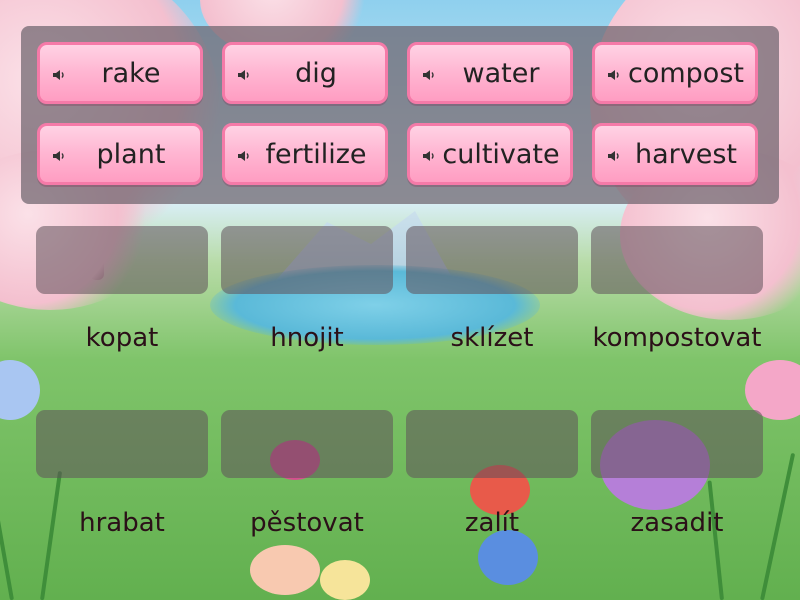 This screenshot has height=600, width=800. Describe the element at coordinates (677, 523) in the screenshot. I see `target-label: zasadit` at that location.